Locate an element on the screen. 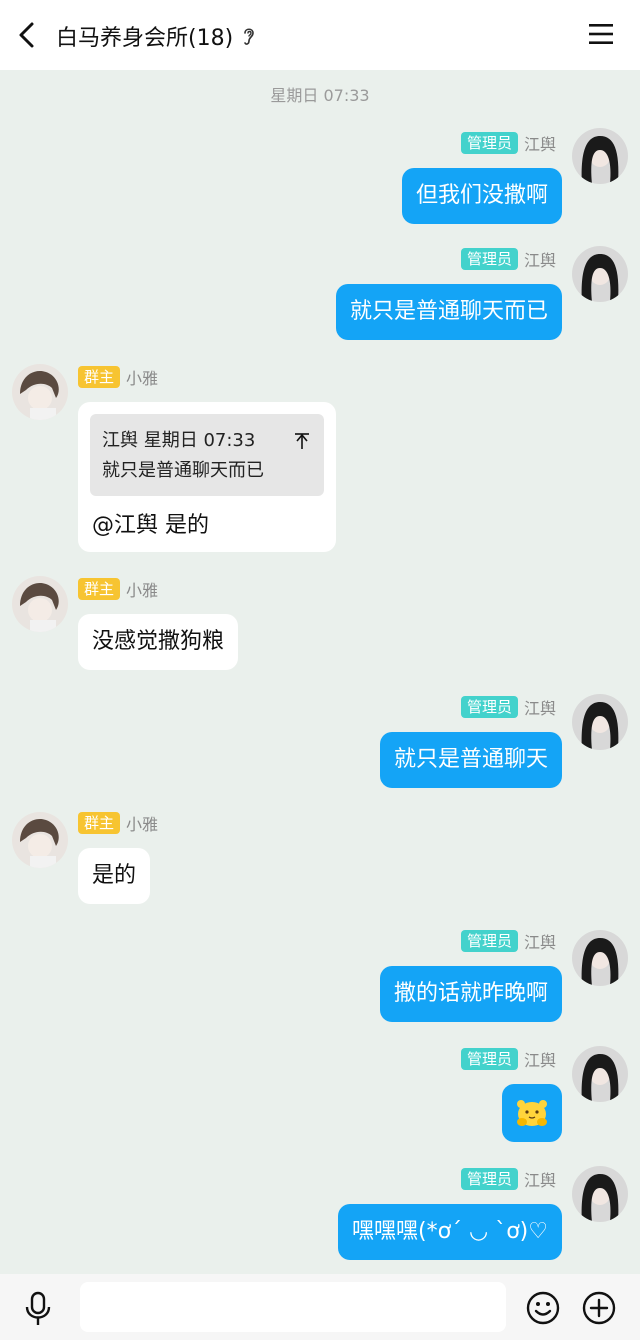 The width and height of the screenshot is (640, 1340). quote-text: 就只是普通聊天而已 is located at coordinates (183, 470).